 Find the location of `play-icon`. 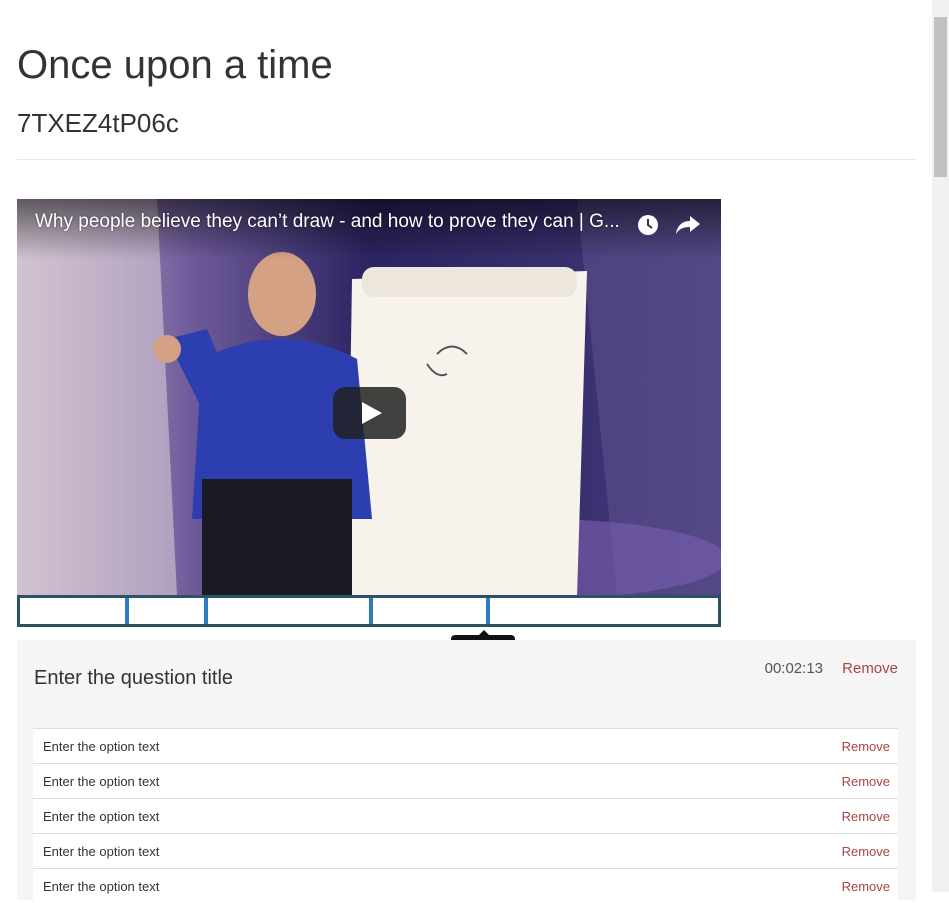

play-icon is located at coordinates (369, 413).